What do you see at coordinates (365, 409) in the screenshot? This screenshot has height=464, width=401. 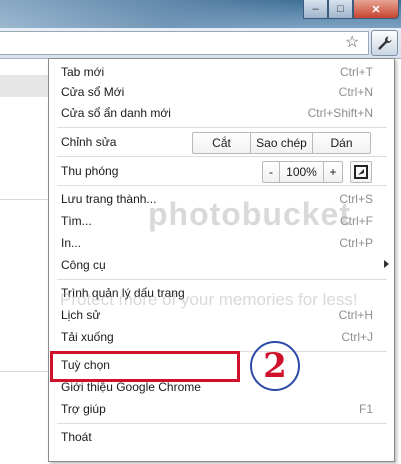 I see `menu-item-shortcut: F1` at bounding box center [365, 409].